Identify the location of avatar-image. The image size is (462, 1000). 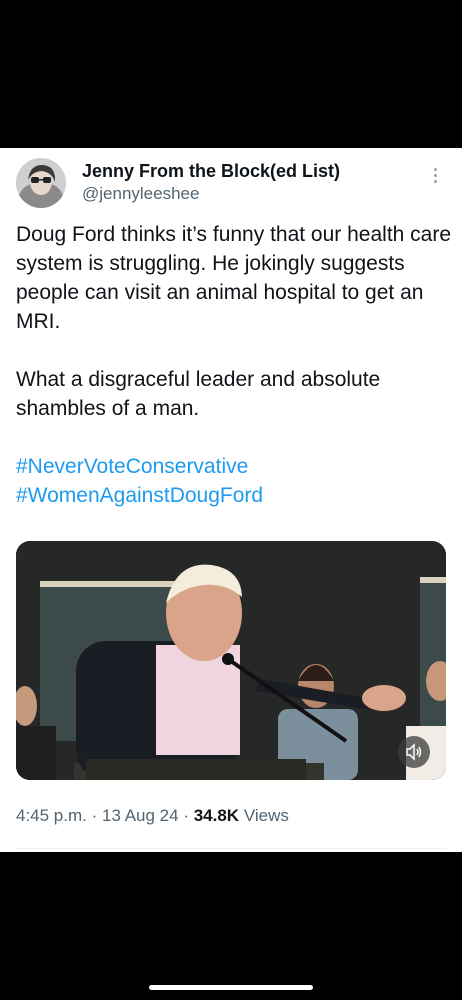
(41, 183).